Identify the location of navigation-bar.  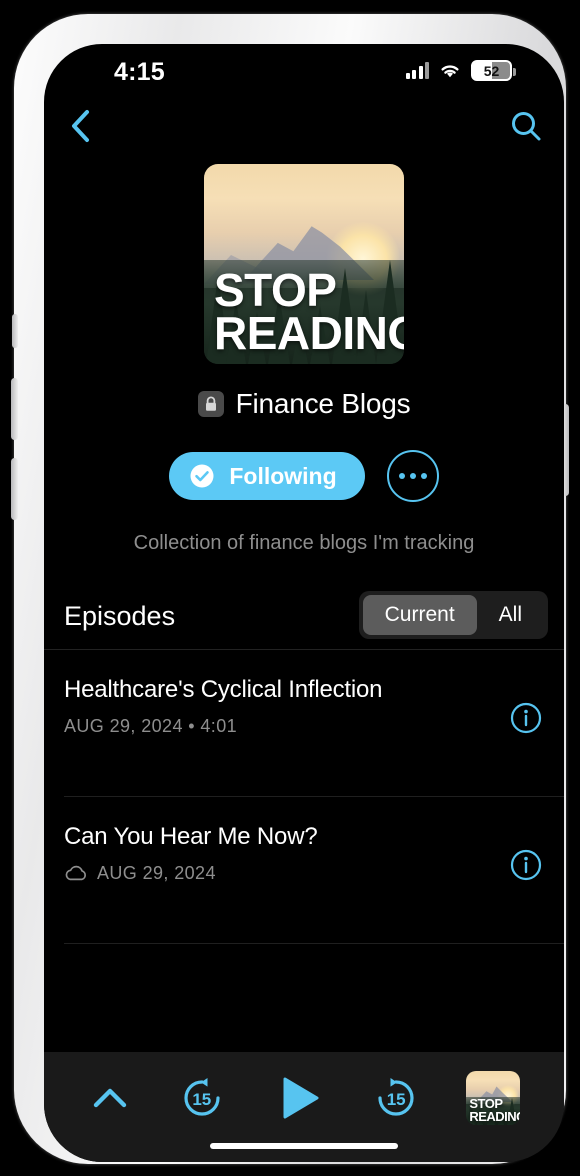
(304, 129).